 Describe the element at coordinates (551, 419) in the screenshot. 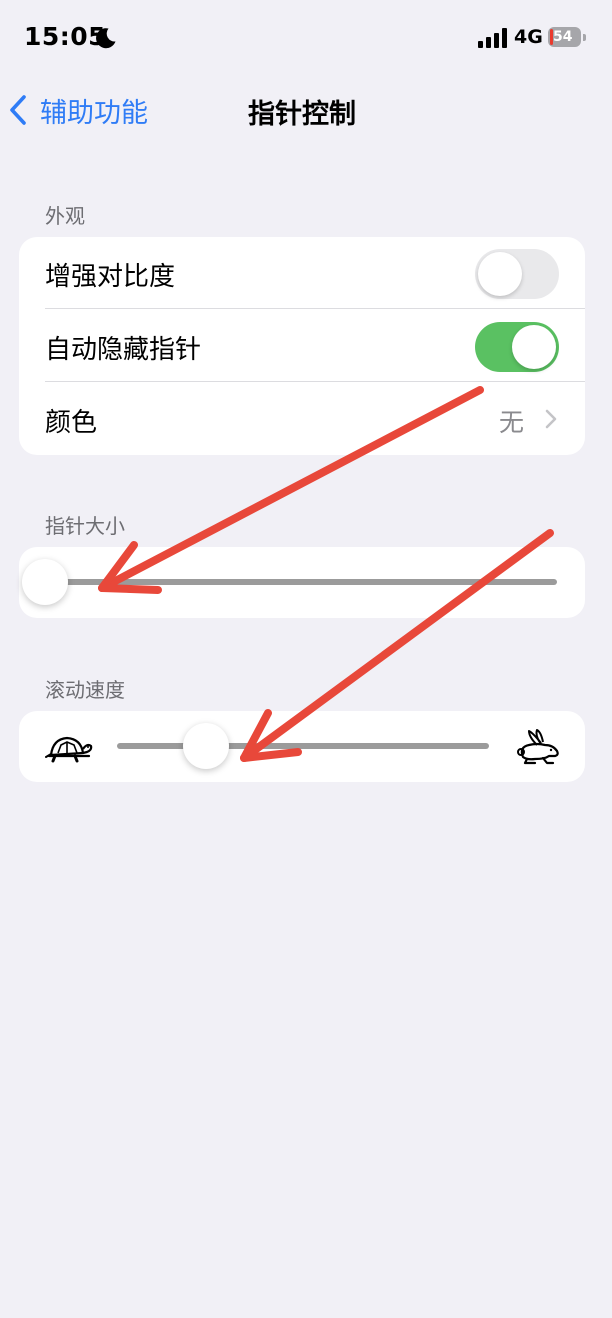

I see `chevron-right-icon` at that location.